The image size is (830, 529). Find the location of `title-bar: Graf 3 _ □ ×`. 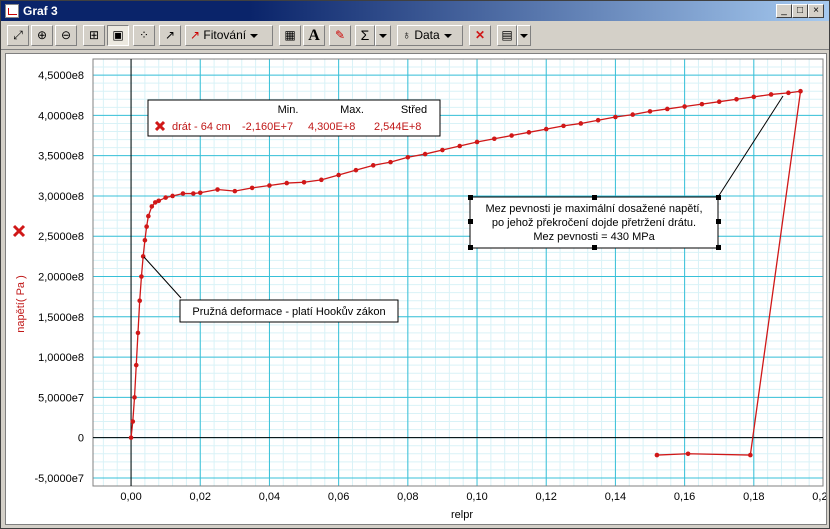

title-bar: Graf 3 _ □ × is located at coordinates (415, 11).